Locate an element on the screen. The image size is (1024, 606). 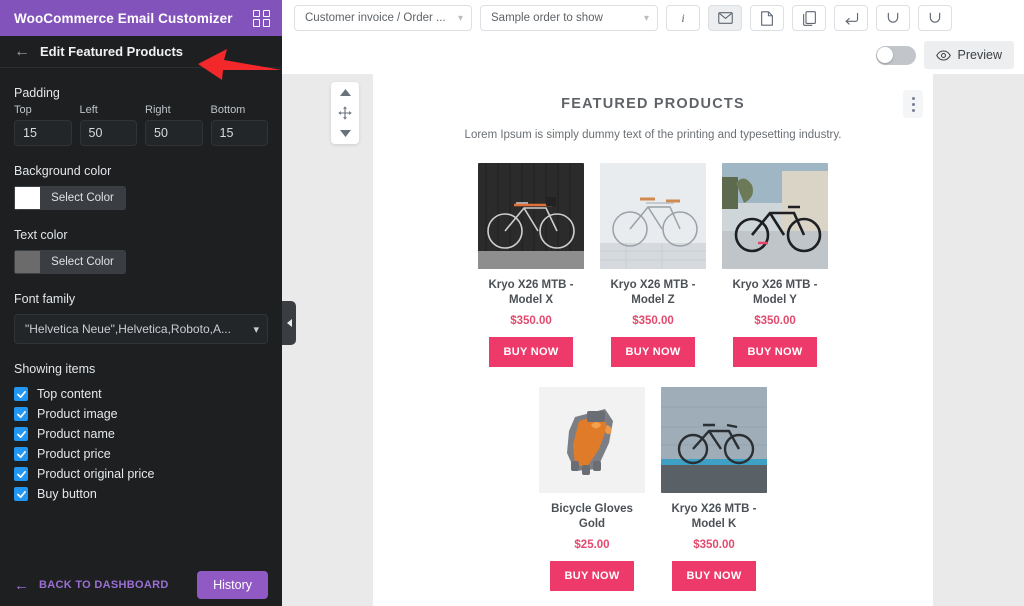
text-color-swatch is located at coordinates (27, 262).